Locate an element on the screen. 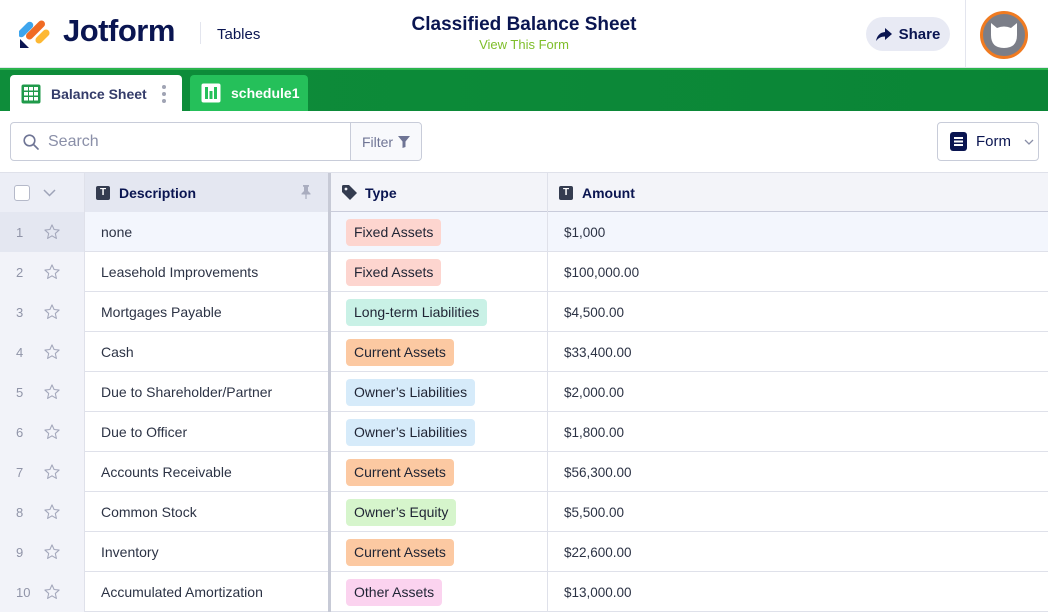 Image resolution: width=1048 pixels, height=615 pixels. form-view-dropdown: Form is located at coordinates (988, 141).